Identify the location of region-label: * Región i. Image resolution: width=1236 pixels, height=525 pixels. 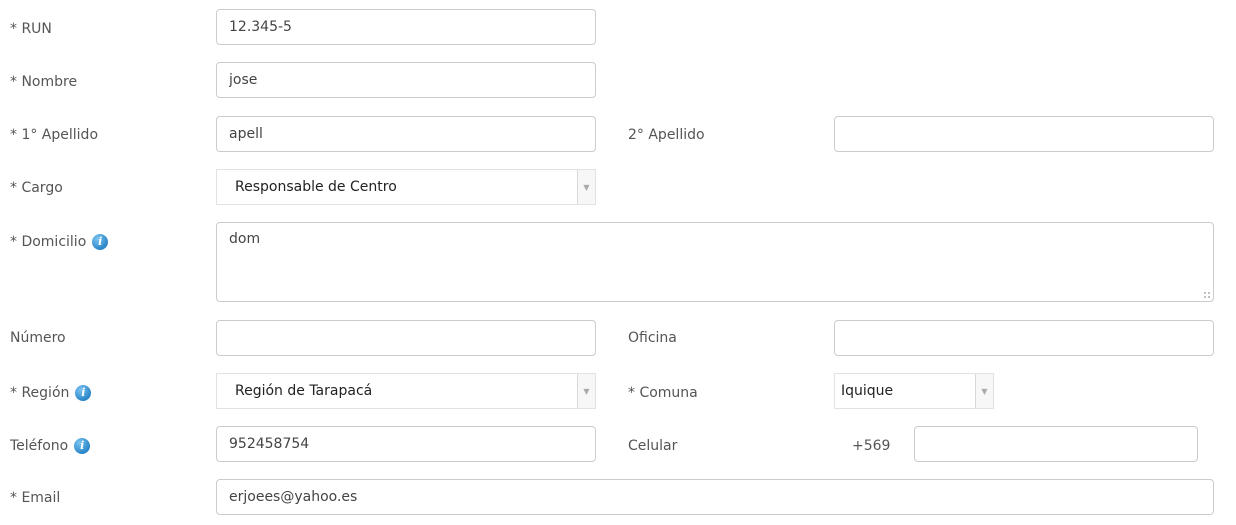
(51, 393).